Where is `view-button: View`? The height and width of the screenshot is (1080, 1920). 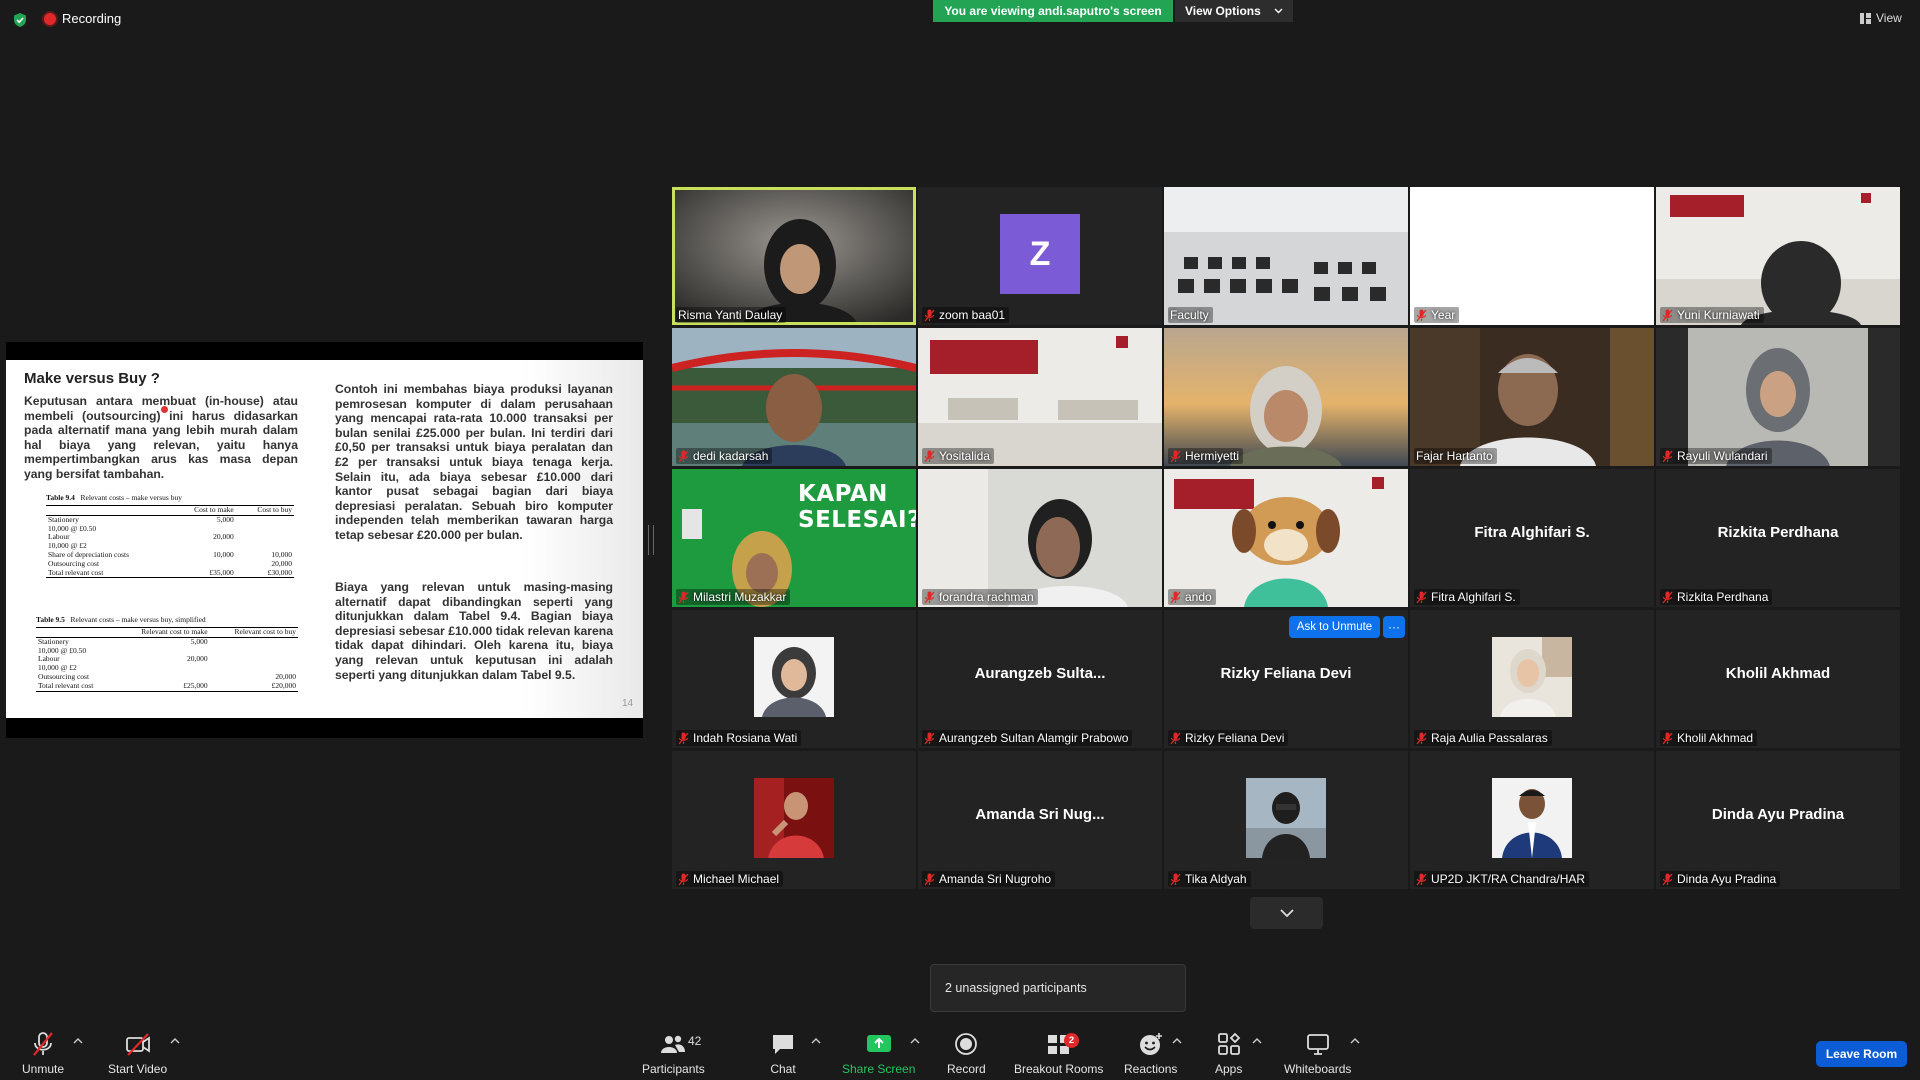 view-button: View is located at coordinates (1881, 18).